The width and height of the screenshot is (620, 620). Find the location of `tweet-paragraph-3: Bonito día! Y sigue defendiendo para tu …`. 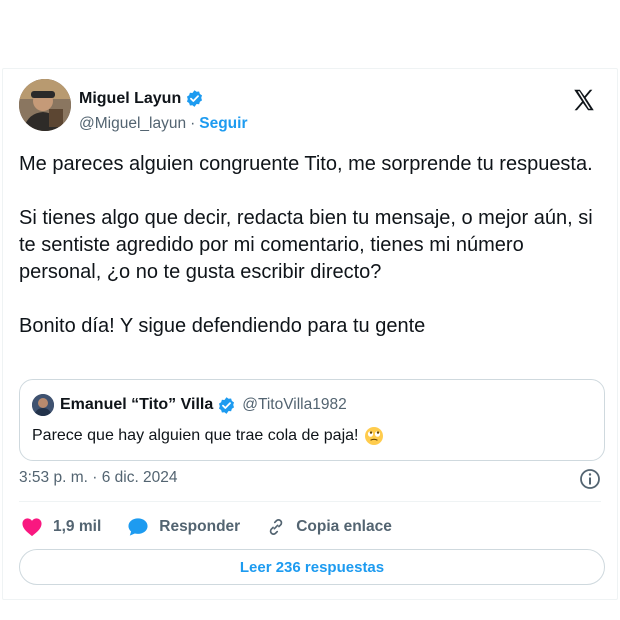

tweet-paragraph-3: Bonito día! Y sigue defendiendo para tu … is located at coordinates (222, 326).